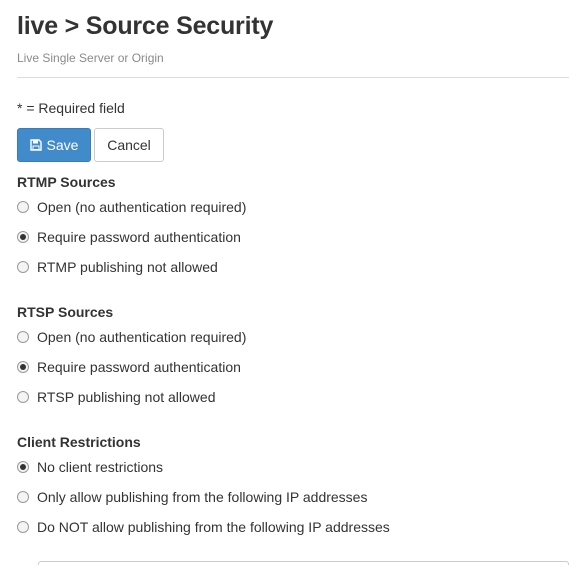 This screenshot has width=569, height=565. What do you see at coordinates (66, 182) in the screenshot?
I see `rtmp-sources-heading: RTMP Sources` at bounding box center [66, 182].